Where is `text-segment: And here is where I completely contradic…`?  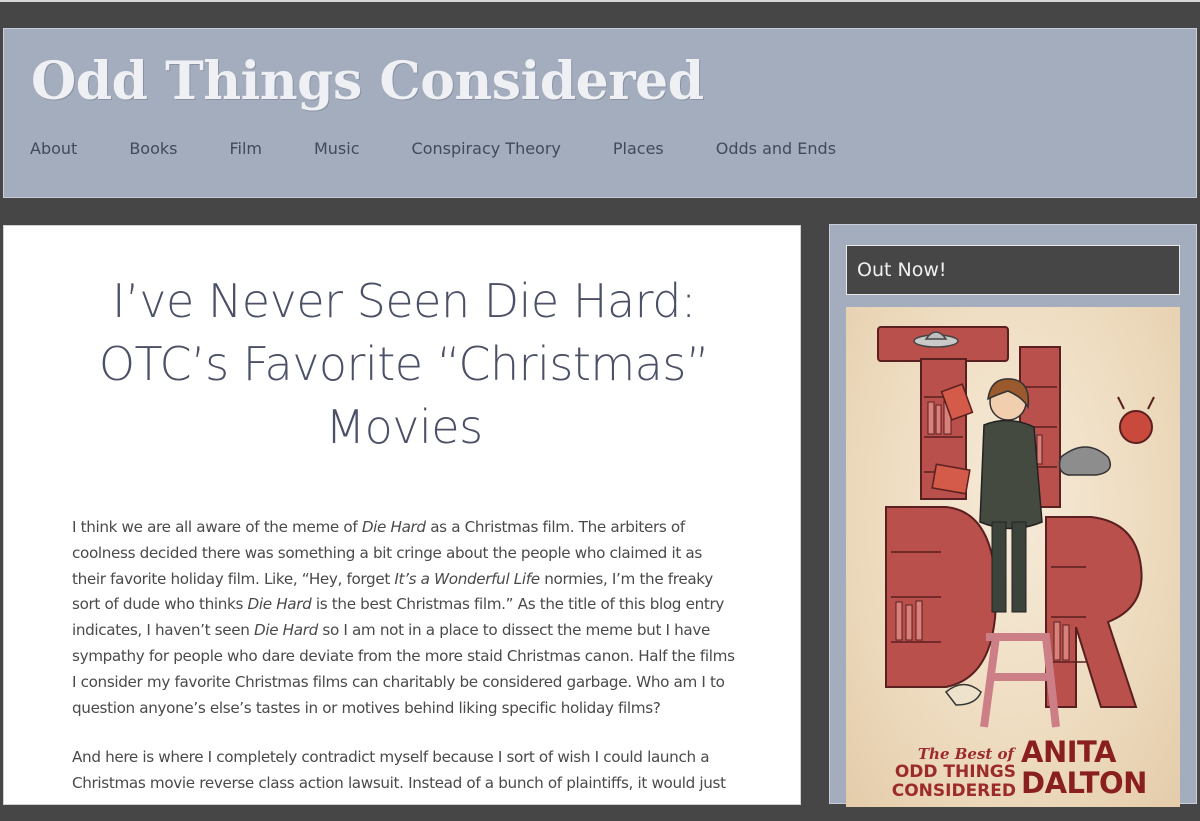
text-segment: And here is where I completely contradic… is located at coordinates (399, 770).